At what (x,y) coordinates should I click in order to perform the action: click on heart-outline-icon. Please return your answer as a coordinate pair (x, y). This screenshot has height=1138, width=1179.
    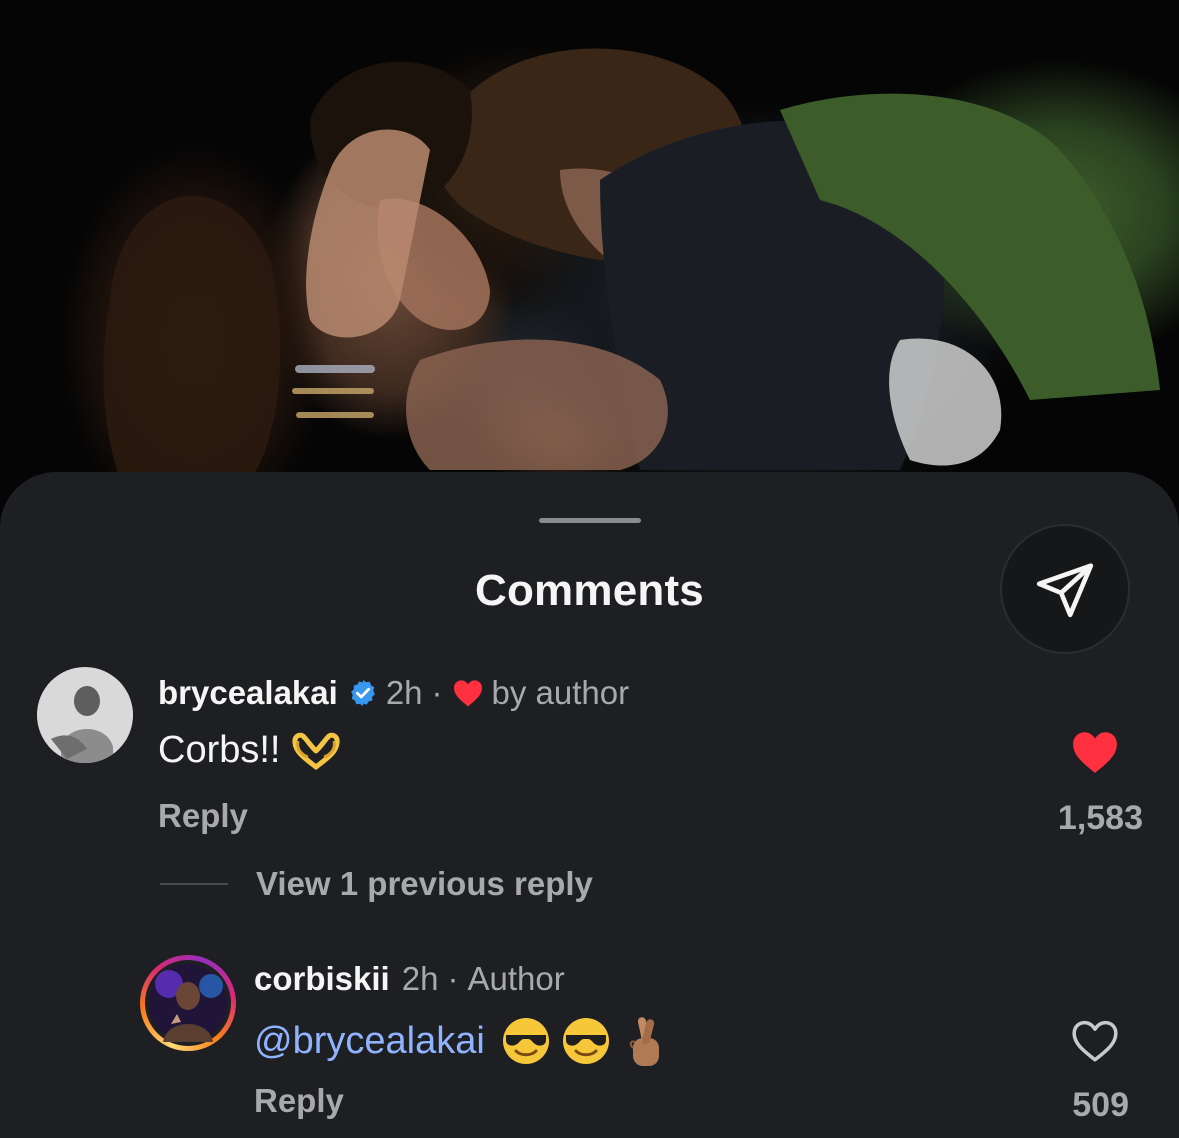
    Looking at the image, I should click on (1095, 1041).